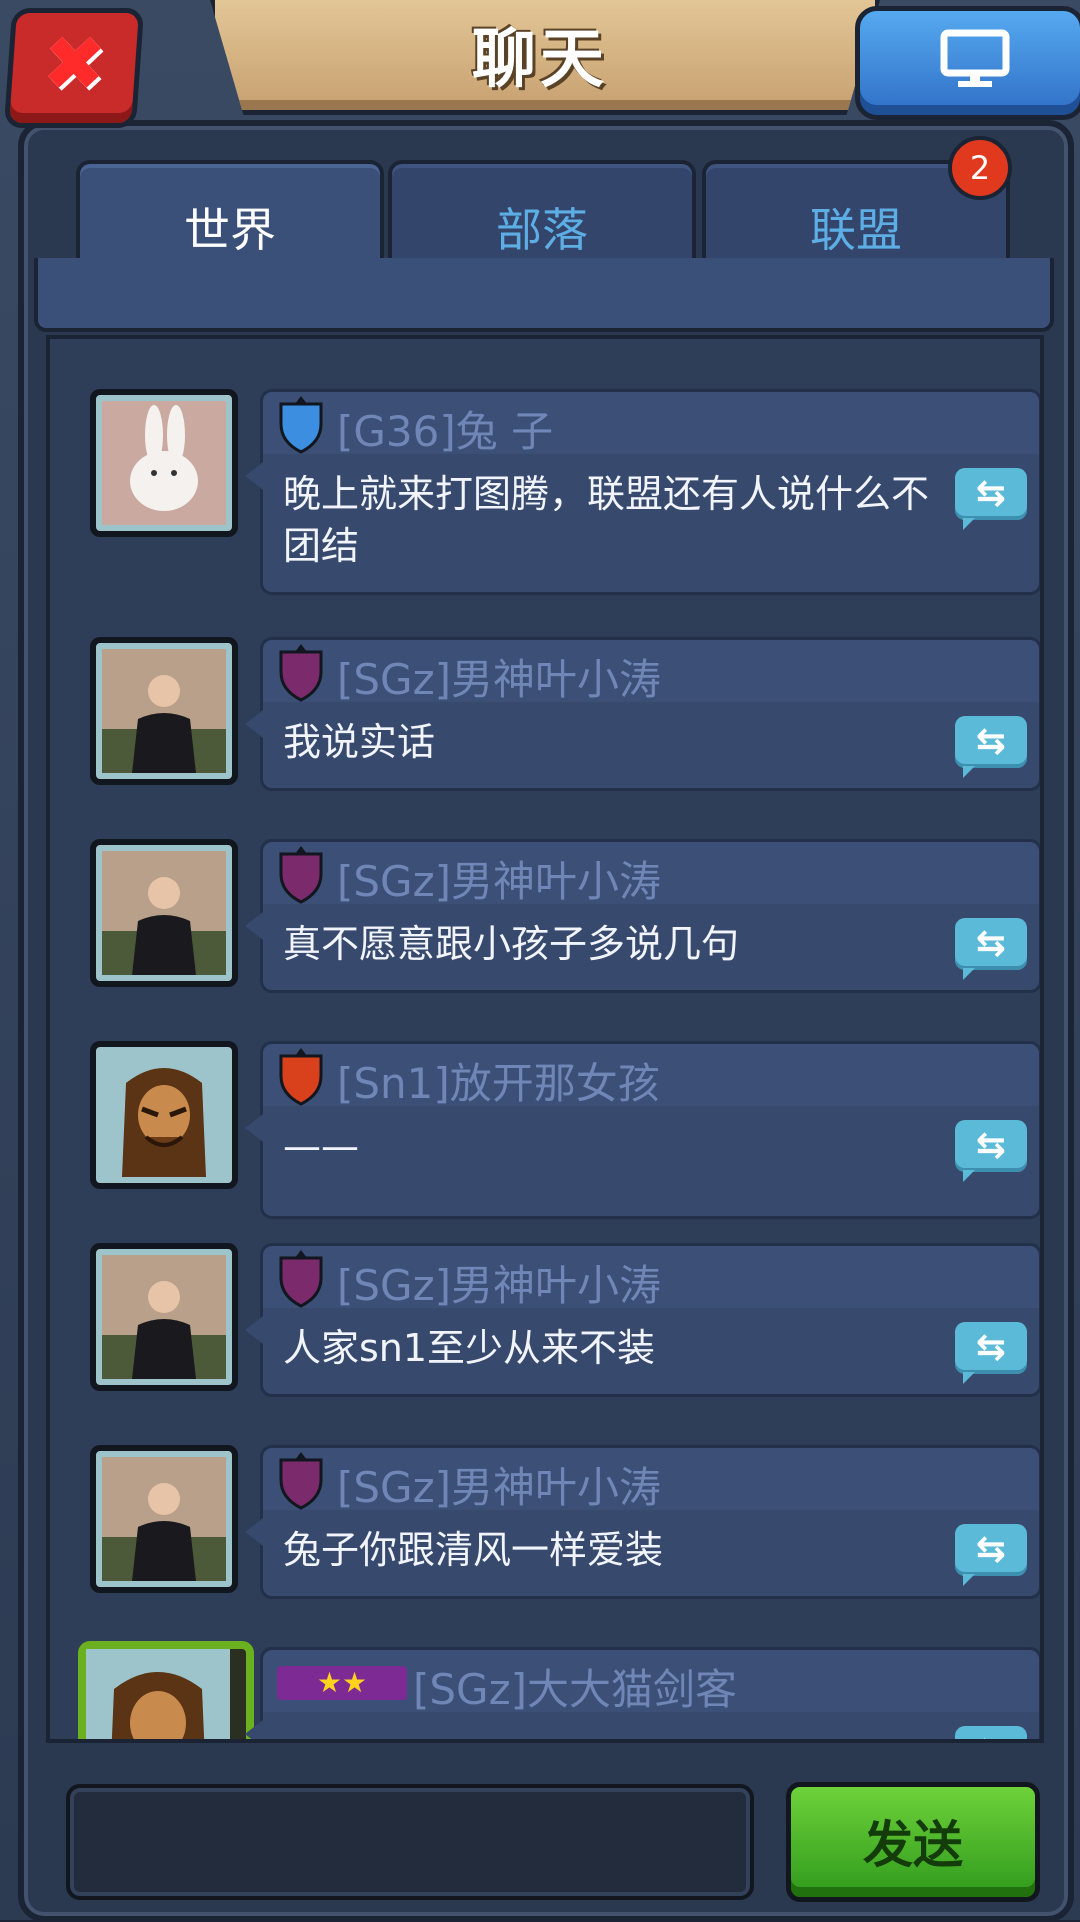 This screenshot has height=1922, width=1080. I want to click on tab-tribe: 部落, so click(542, 217).